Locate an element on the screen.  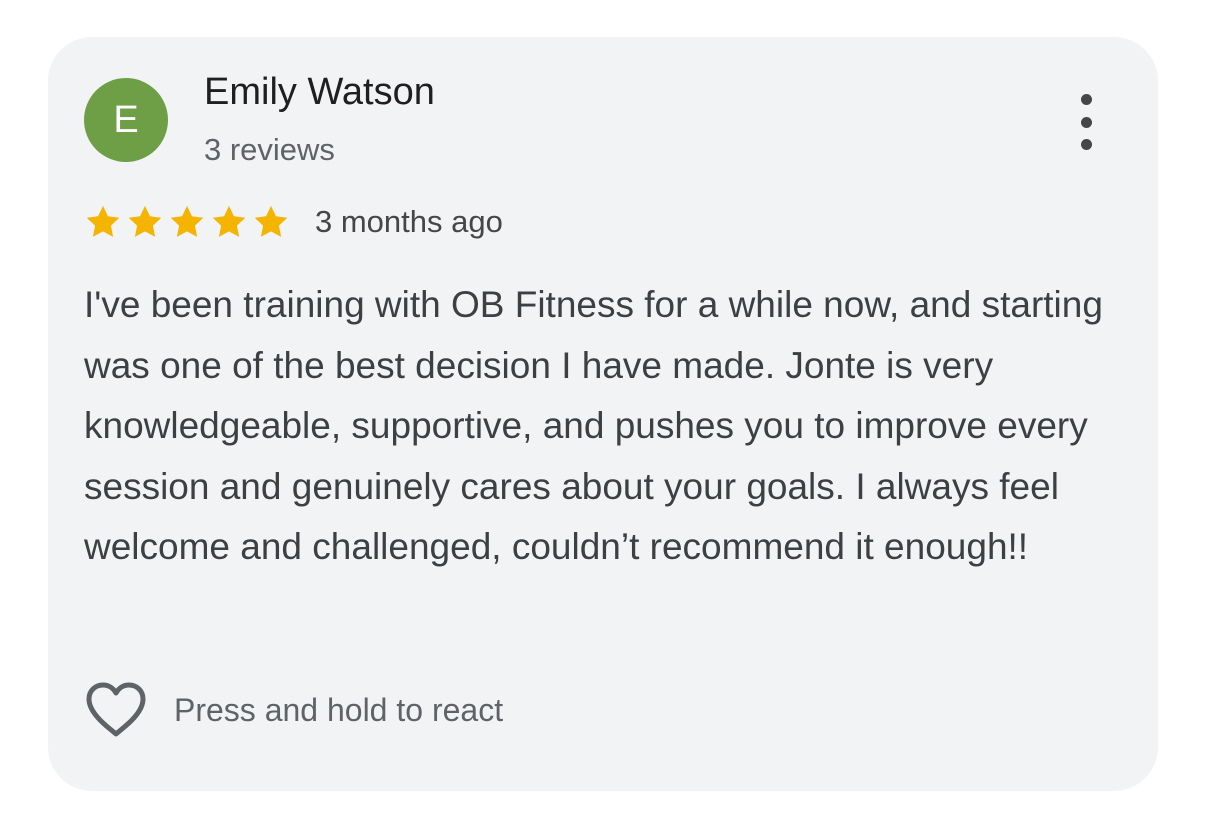
more-options-button is located at coordinates (1086, 122).